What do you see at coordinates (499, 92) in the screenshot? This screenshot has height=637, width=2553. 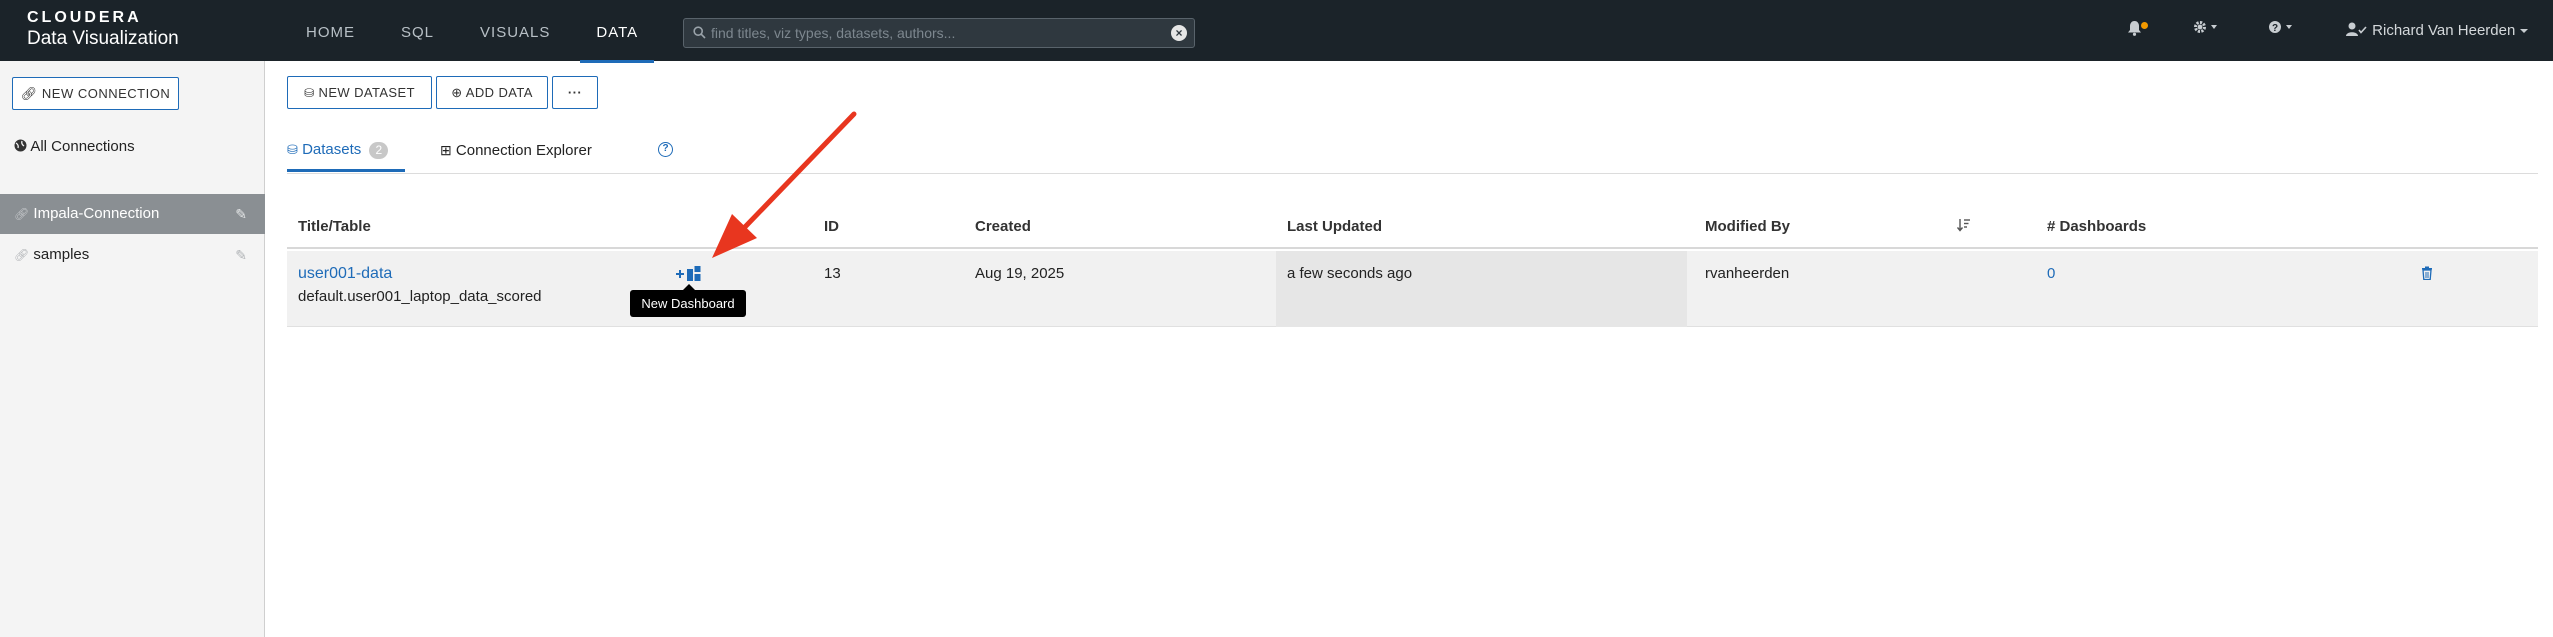 I see `add-data-label: ADD DATA` at bounding box center [499, 92].